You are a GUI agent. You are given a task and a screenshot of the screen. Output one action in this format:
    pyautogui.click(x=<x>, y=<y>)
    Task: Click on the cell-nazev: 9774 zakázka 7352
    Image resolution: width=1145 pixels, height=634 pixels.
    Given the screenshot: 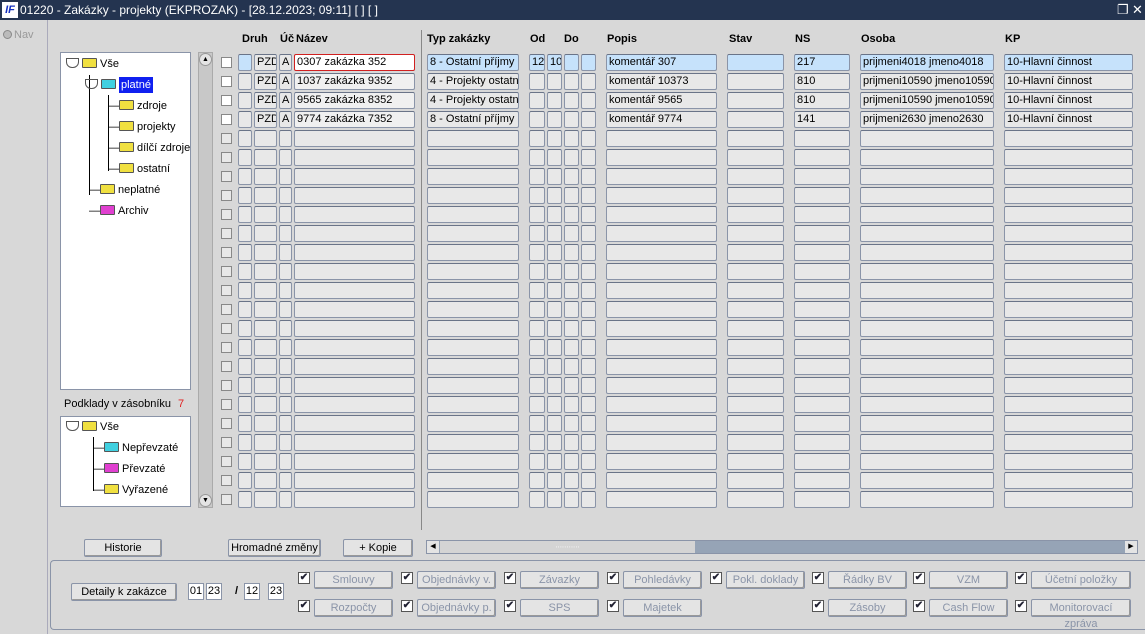 What is the action you would take?
    pyautogui.click(x=354, y=119)
    